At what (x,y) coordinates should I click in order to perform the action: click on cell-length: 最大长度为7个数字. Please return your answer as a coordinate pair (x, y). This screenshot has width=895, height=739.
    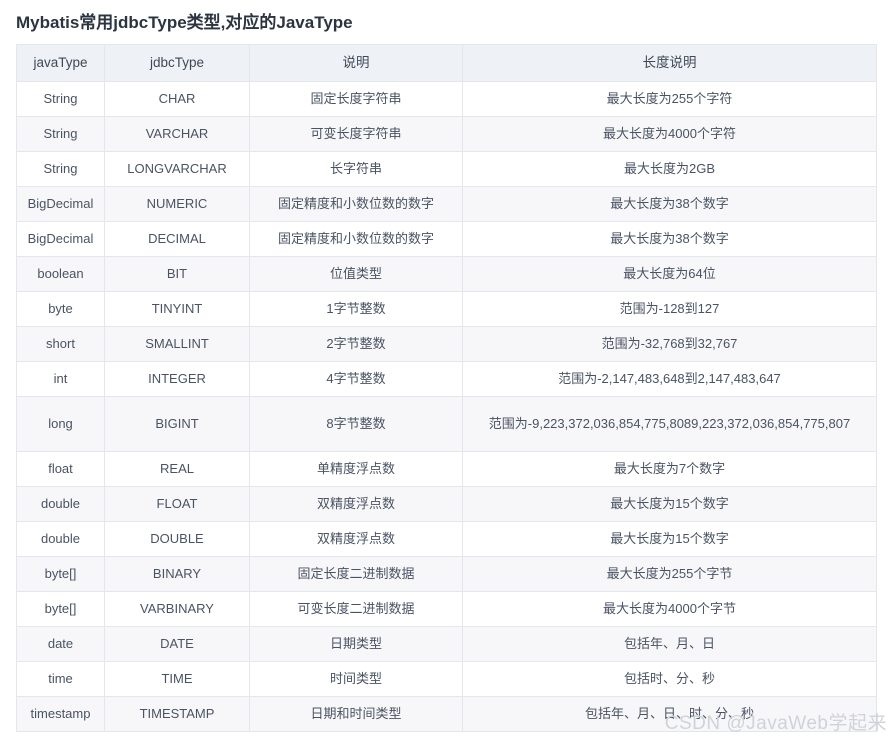
    Looking at the image, I should click on (669, 469).